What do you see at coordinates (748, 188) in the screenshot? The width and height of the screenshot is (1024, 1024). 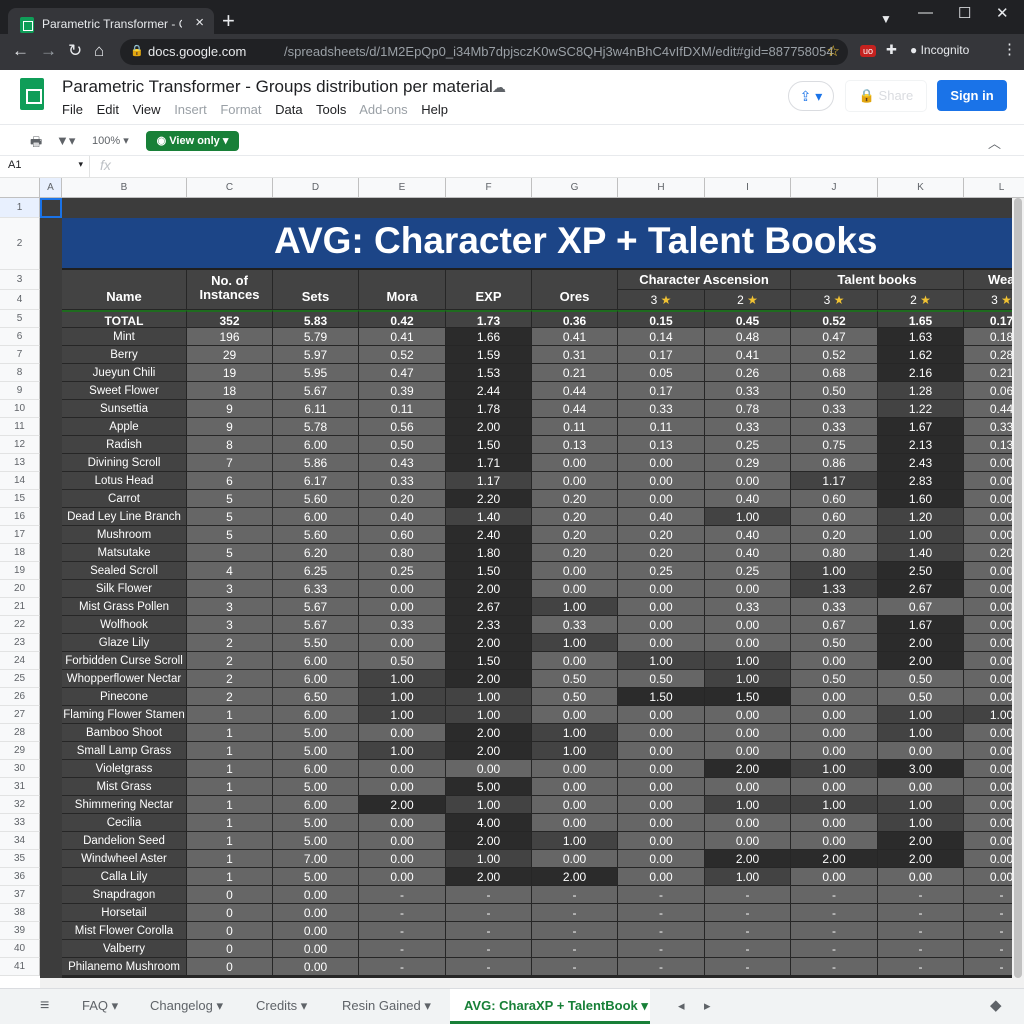 I see `column-header-i: I` at bounding box center [748, 188].